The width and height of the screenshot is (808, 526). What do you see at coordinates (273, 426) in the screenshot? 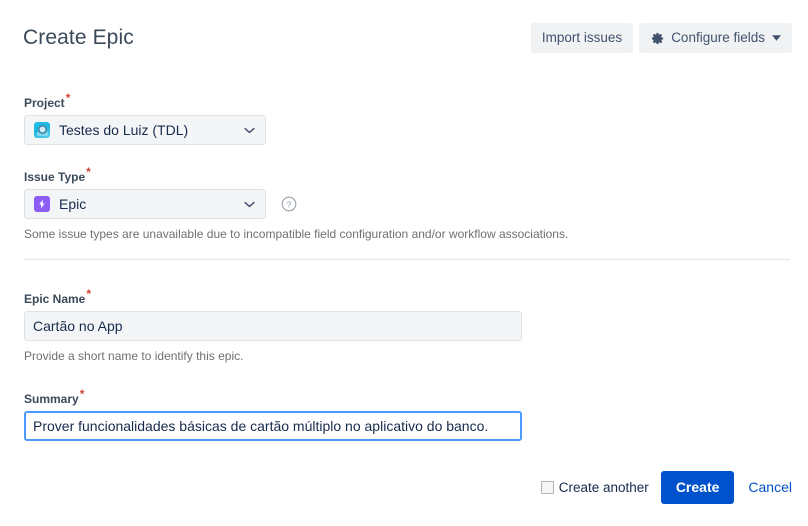
I see `summary-input` at bounding box center [273, 426].